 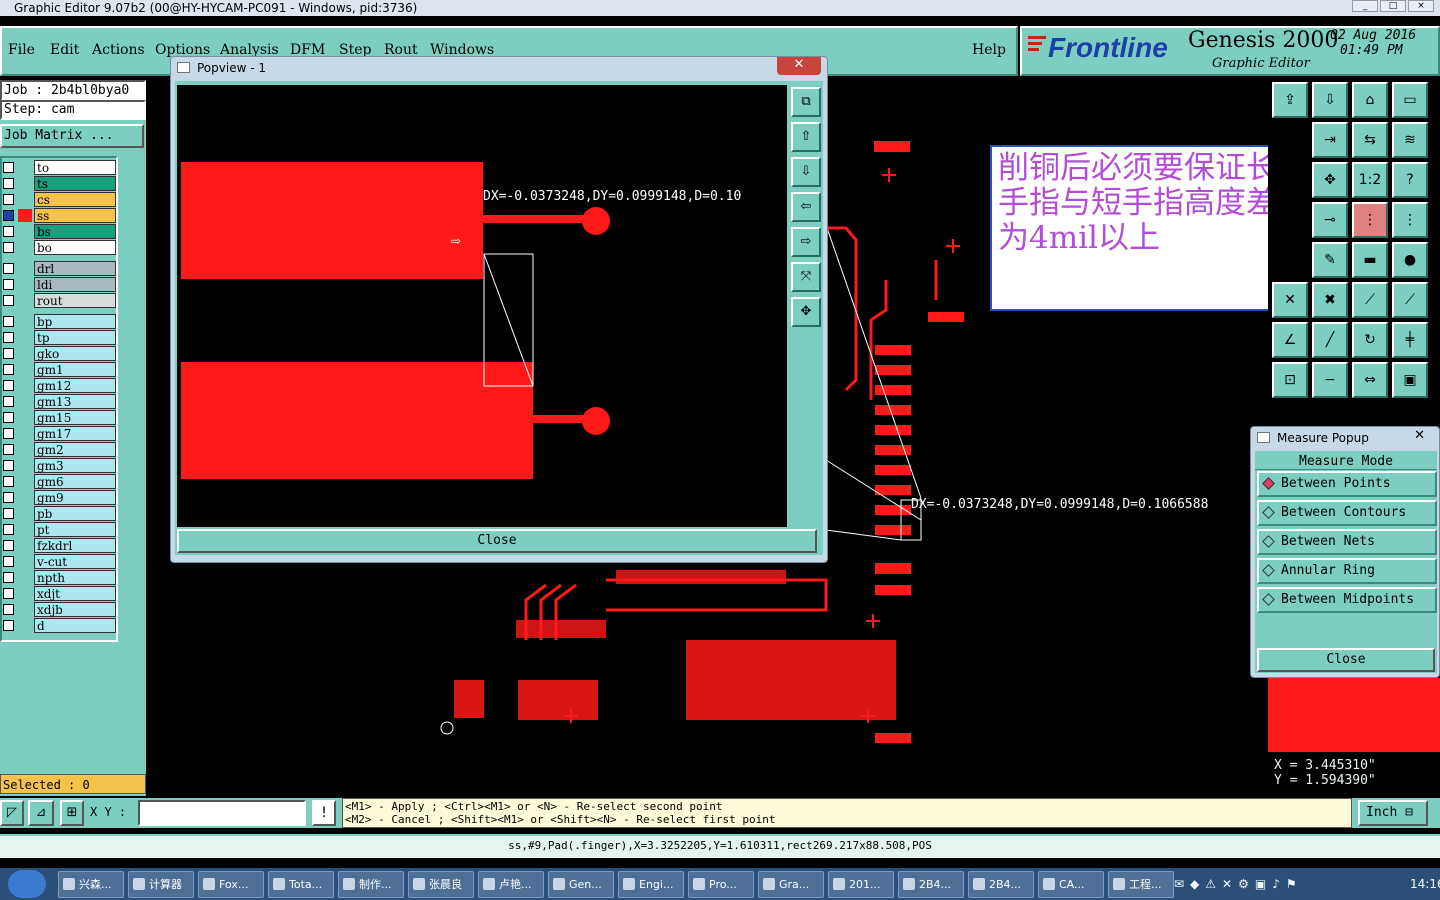 I want to click on scale-icon: 1:2, so click(x=1370, y=180).